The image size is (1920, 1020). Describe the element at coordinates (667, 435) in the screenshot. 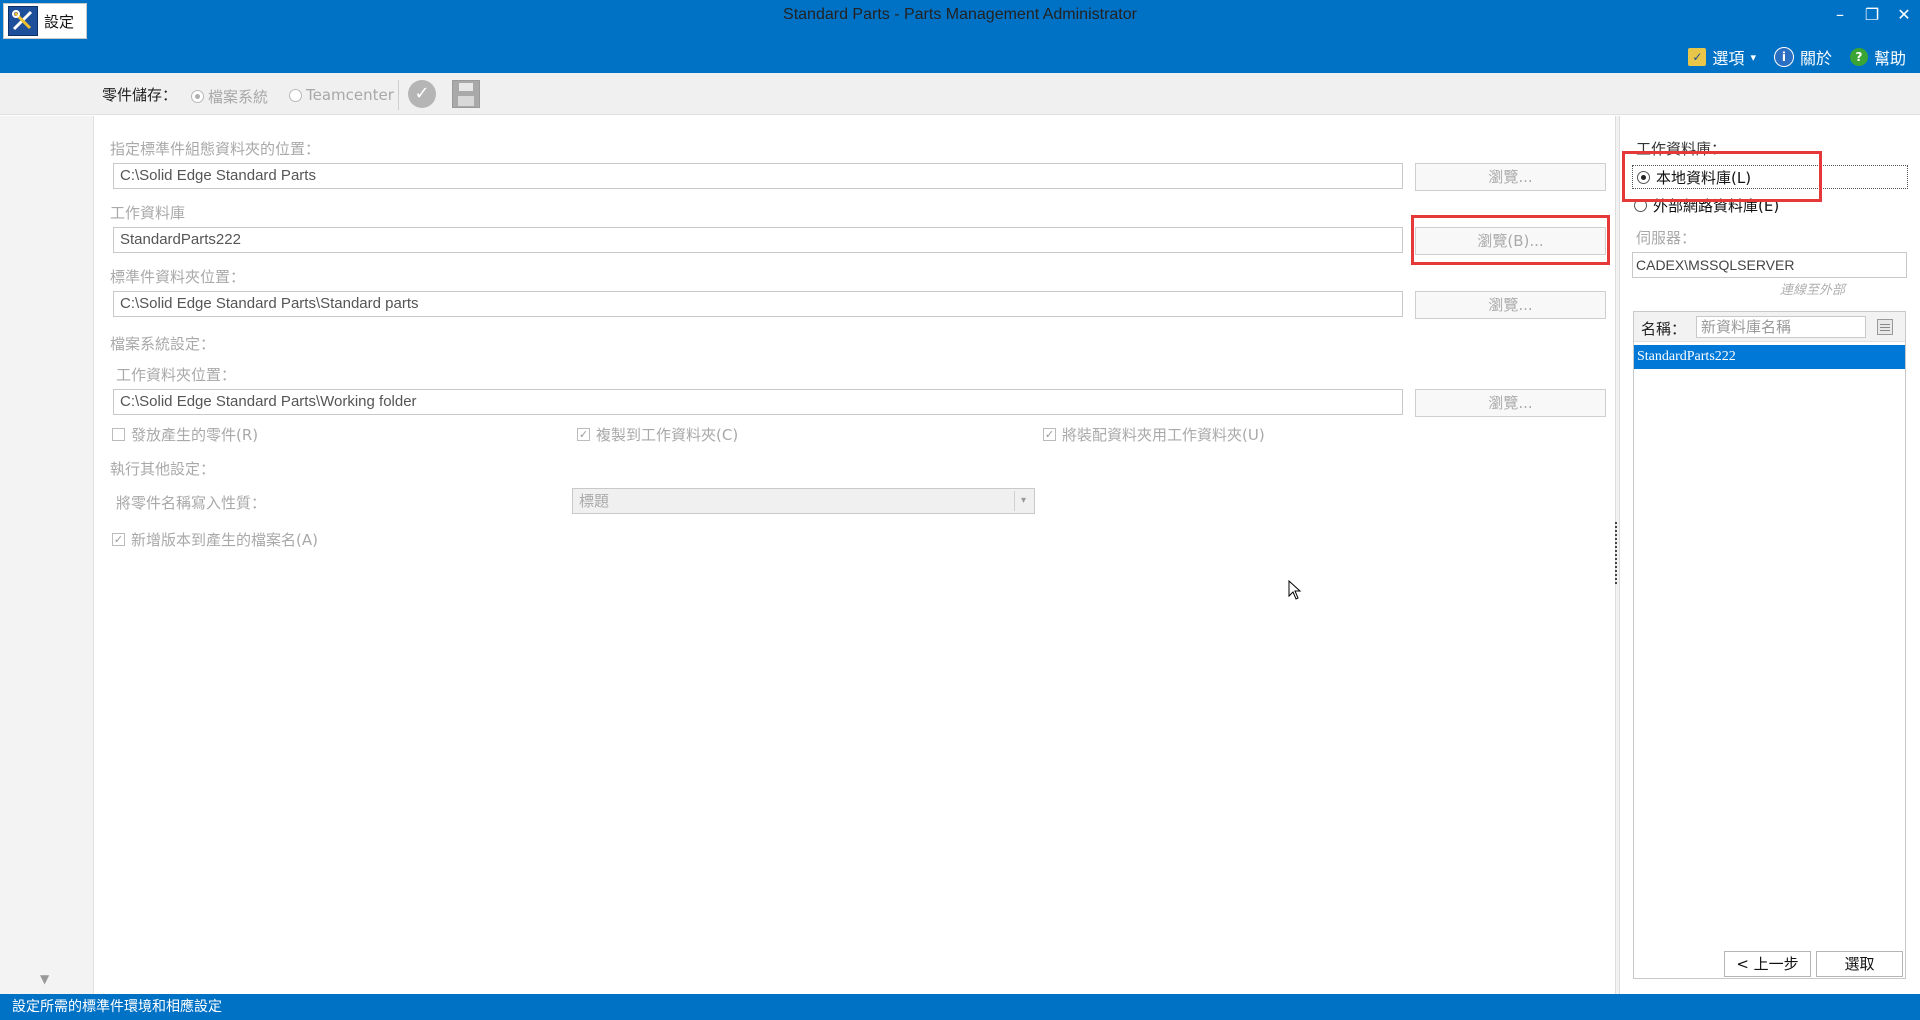

I see `copy-to-work-folder-label: 複製到工作資料夾(C)` at that location.